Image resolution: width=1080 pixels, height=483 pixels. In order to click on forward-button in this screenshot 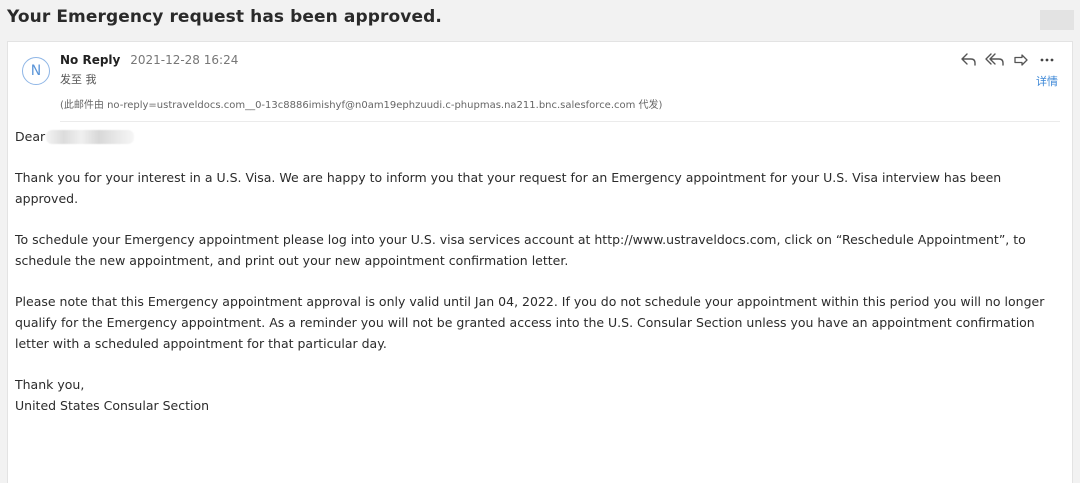, I will do `click(1021, 60)`.